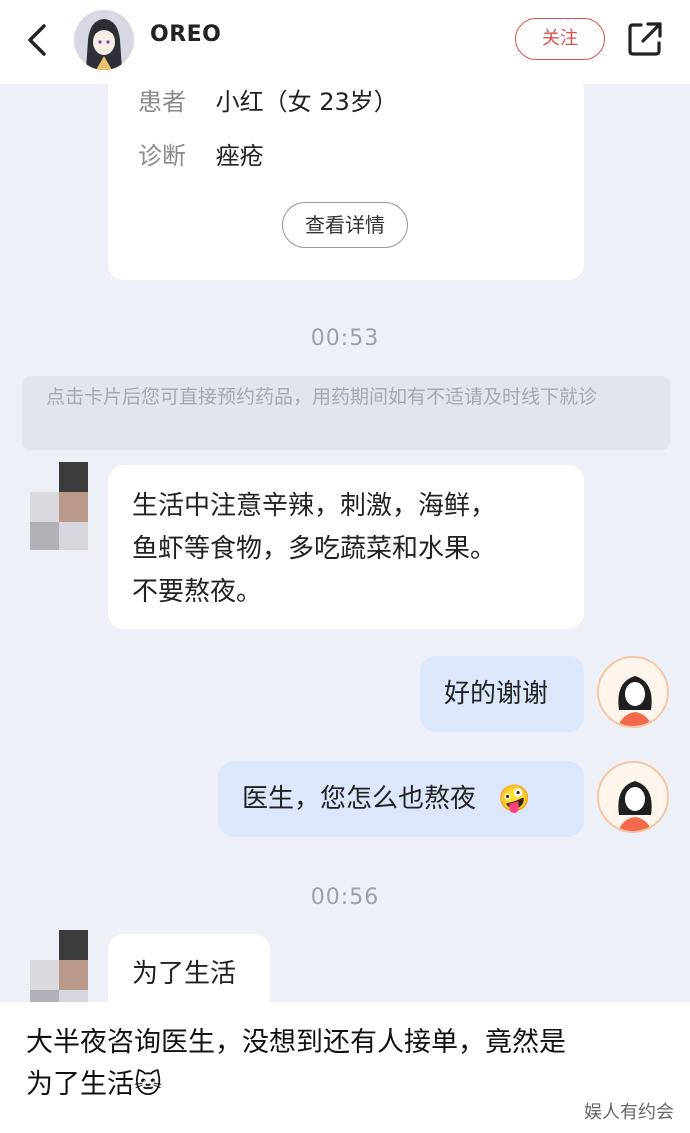 This screenshot has height=1133, width=690. I want to click on user-message-bubble: 好的谢谢, so click(502, 694).